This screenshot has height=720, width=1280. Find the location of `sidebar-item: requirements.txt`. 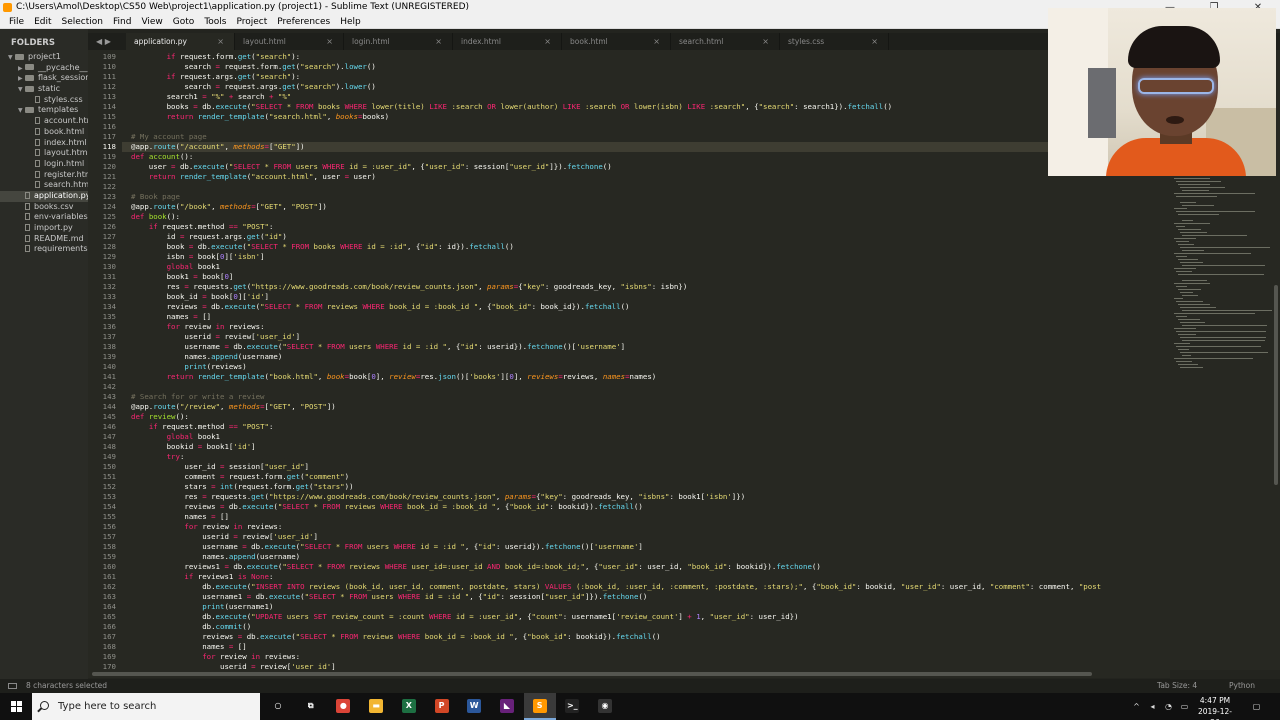

sidebar-item: requirements.txt is located at coordinates (44, 249).